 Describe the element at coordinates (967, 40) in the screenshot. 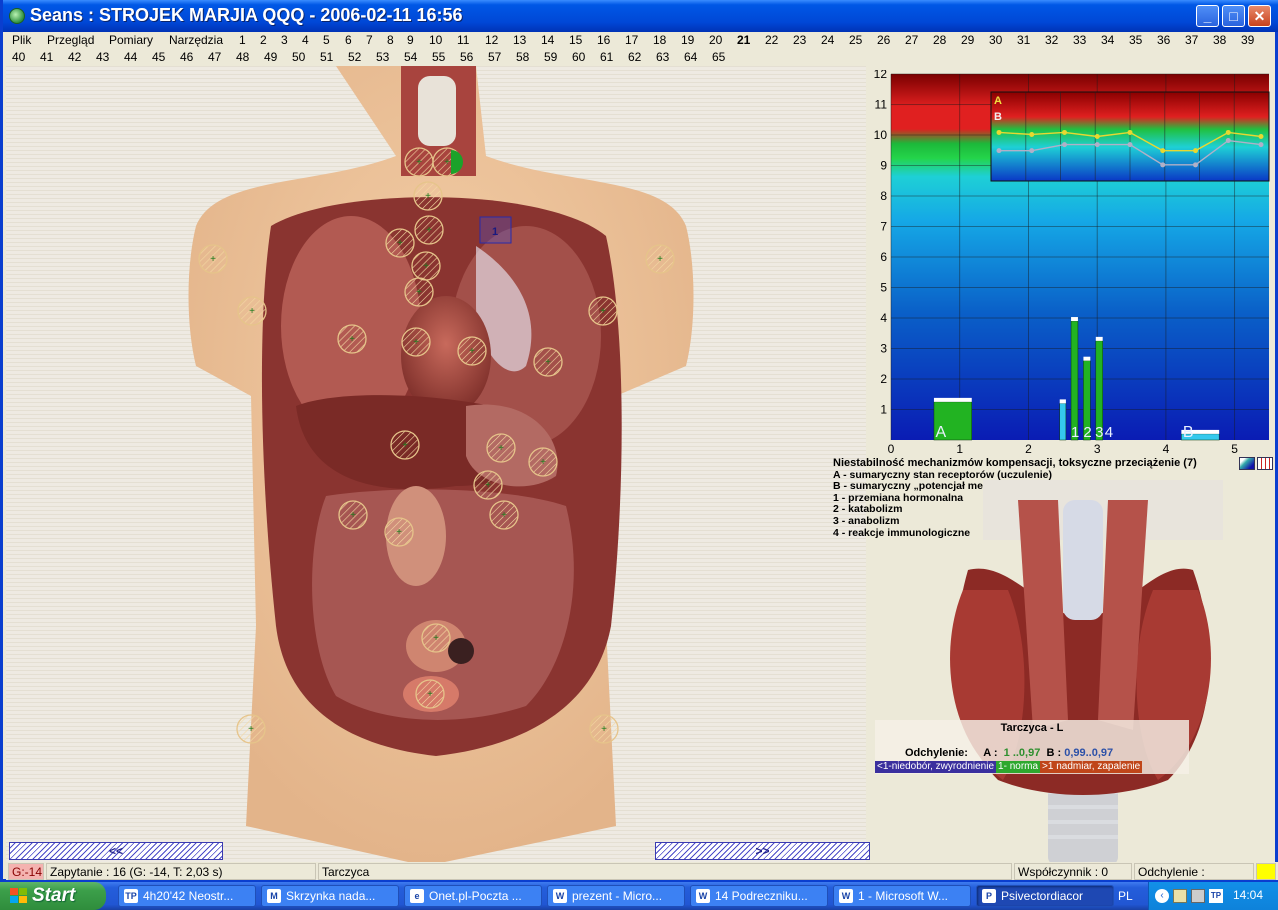

I see `session-tab-29: 29` at that location.